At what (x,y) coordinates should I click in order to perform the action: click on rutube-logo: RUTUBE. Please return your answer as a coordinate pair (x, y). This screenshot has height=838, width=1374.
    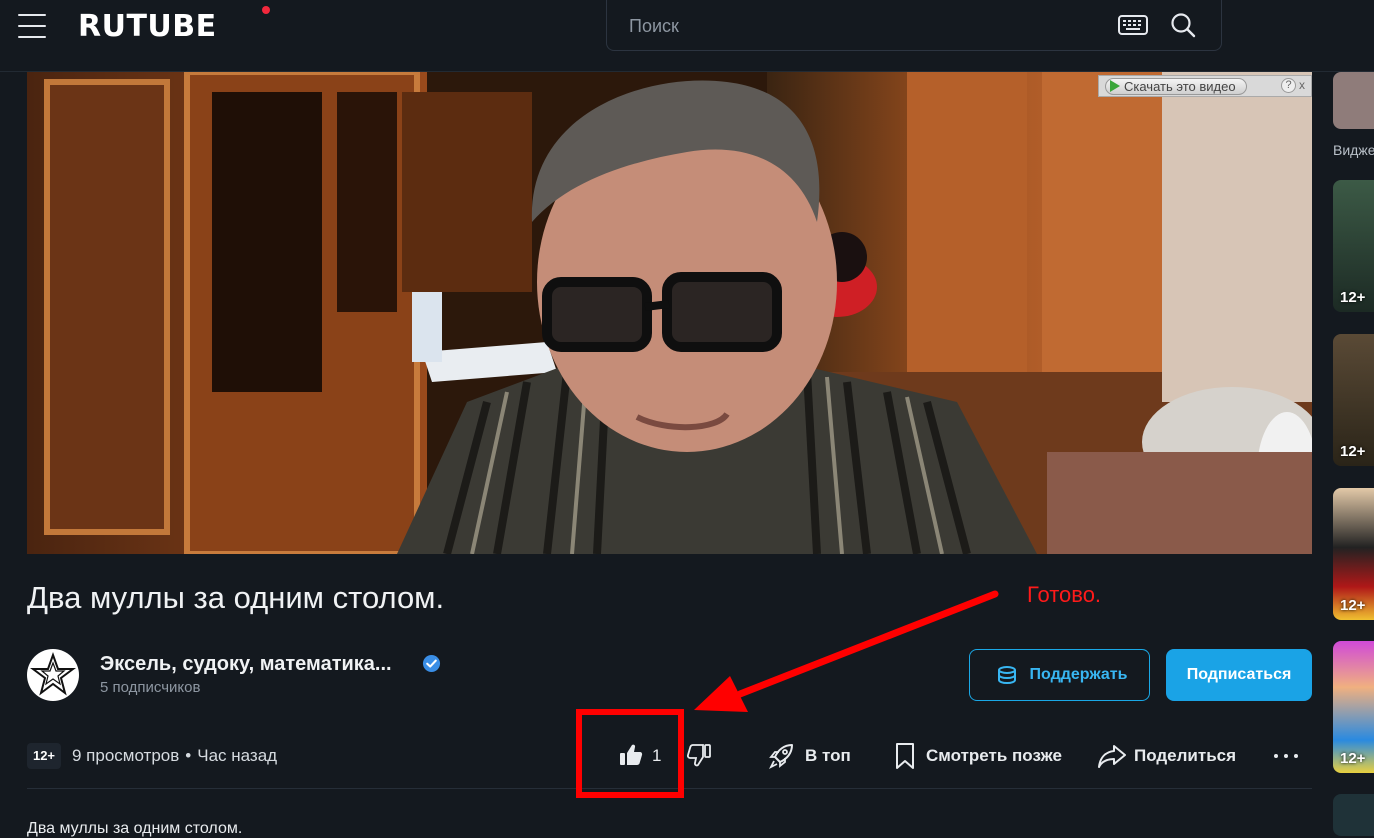
    Looking at the image, I should click on (147, 26).